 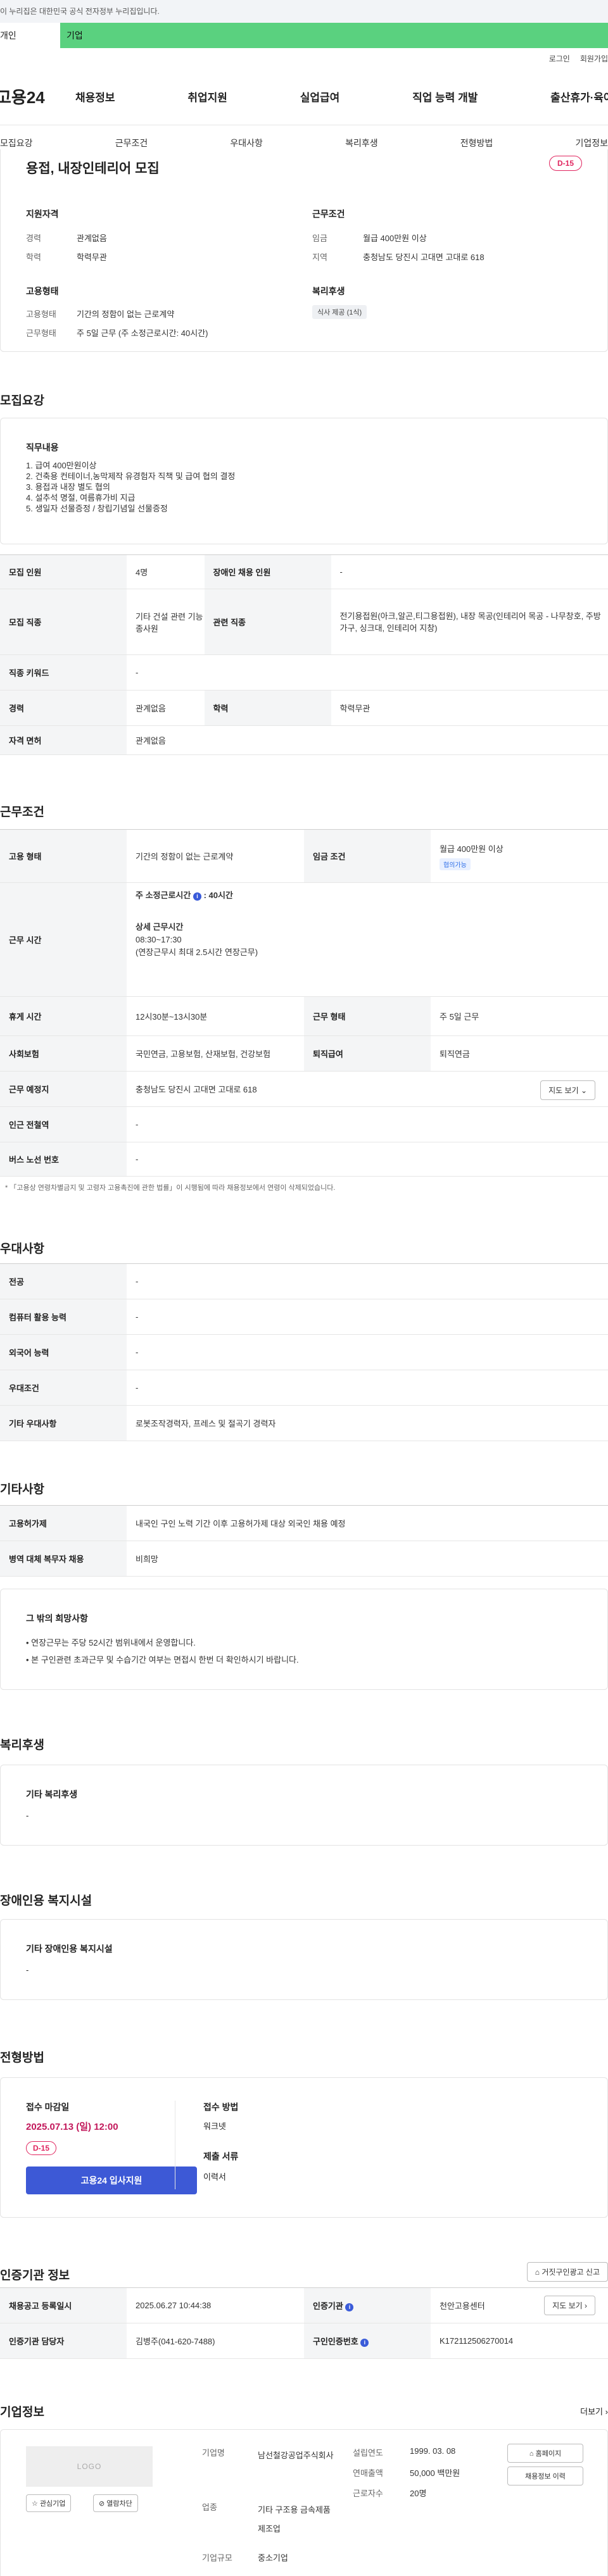 I want to click on cell-value: 관계없음, so click(x=166, y=708).